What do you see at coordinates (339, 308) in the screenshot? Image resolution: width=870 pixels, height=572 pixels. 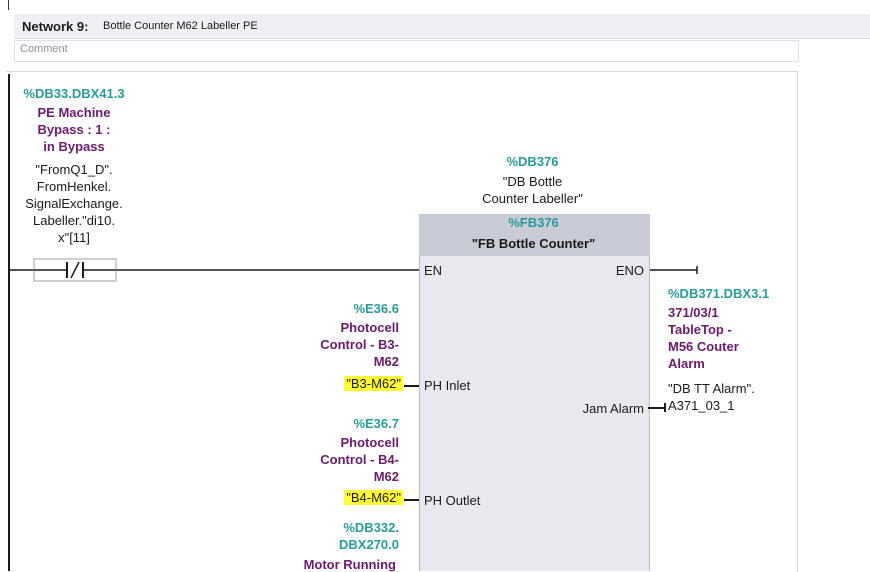 I see `ph-inlet-address: %E36.6` at bounding box center [339, 308].